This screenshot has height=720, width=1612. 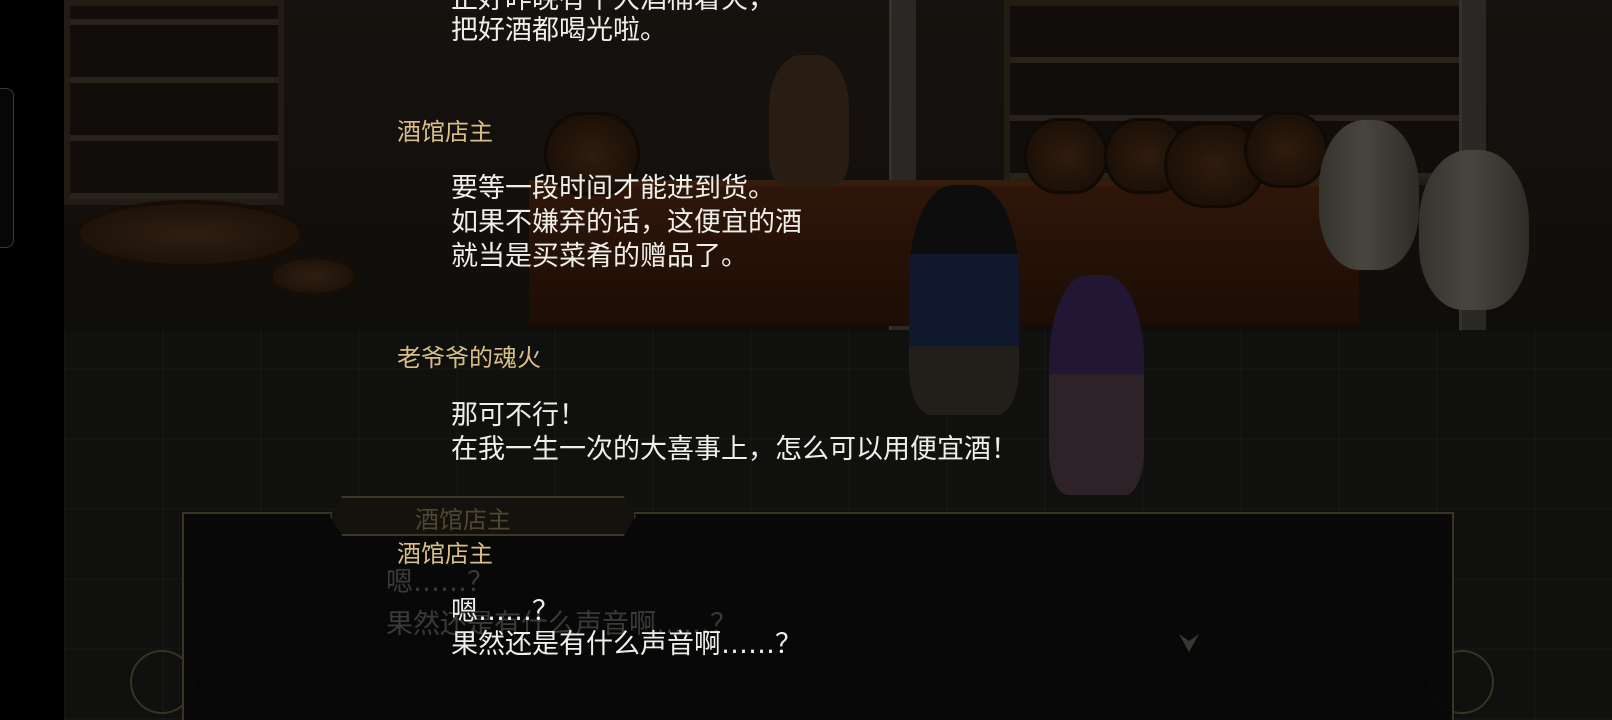 What do you see at coordinates (734, 449) in the screenshot?
I see `backlog-line: 在我一生一次的大喜事上，怎么可以用便宜酒！` at bounding box center [734, 449].